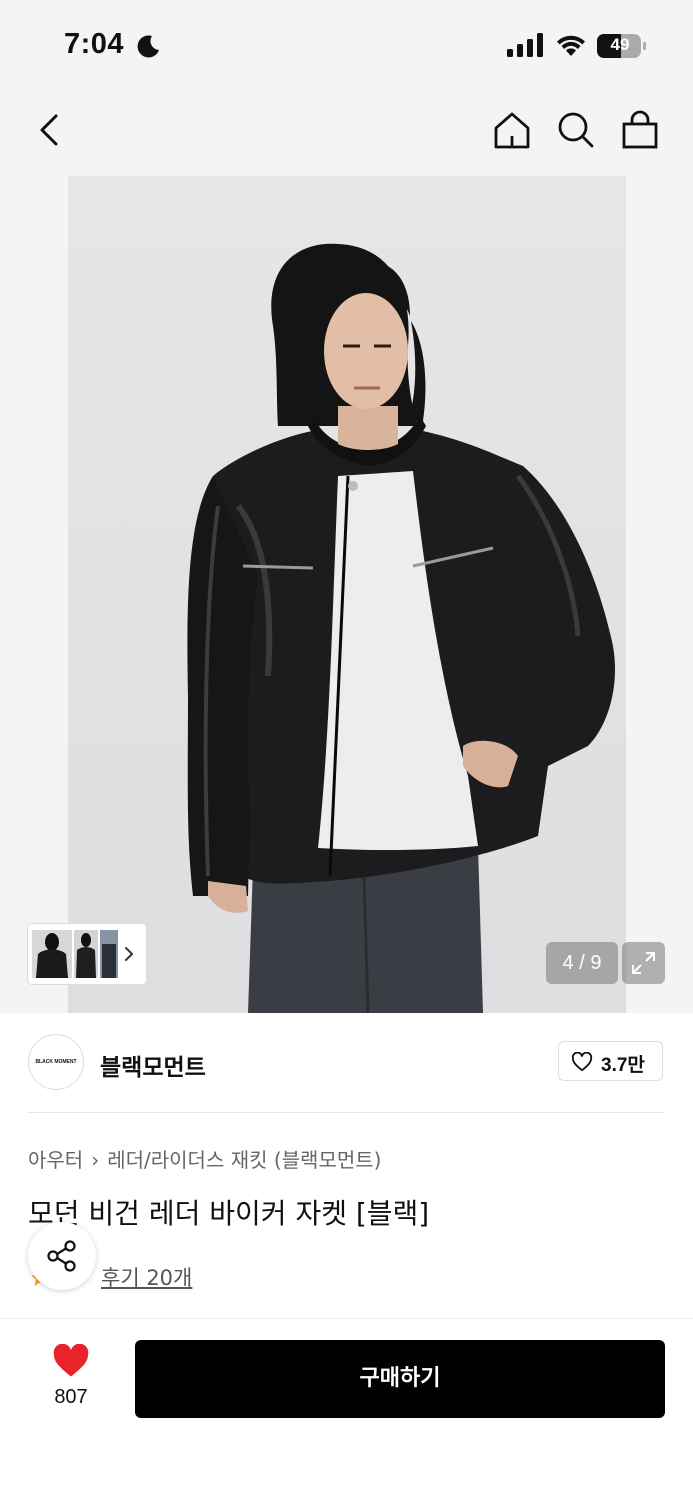 This screenshot has width=693, height=1501. Describe the element at coordinates (55, 1160) in the screenshot. I see `breadcrumb-category: 아우터` at that location.